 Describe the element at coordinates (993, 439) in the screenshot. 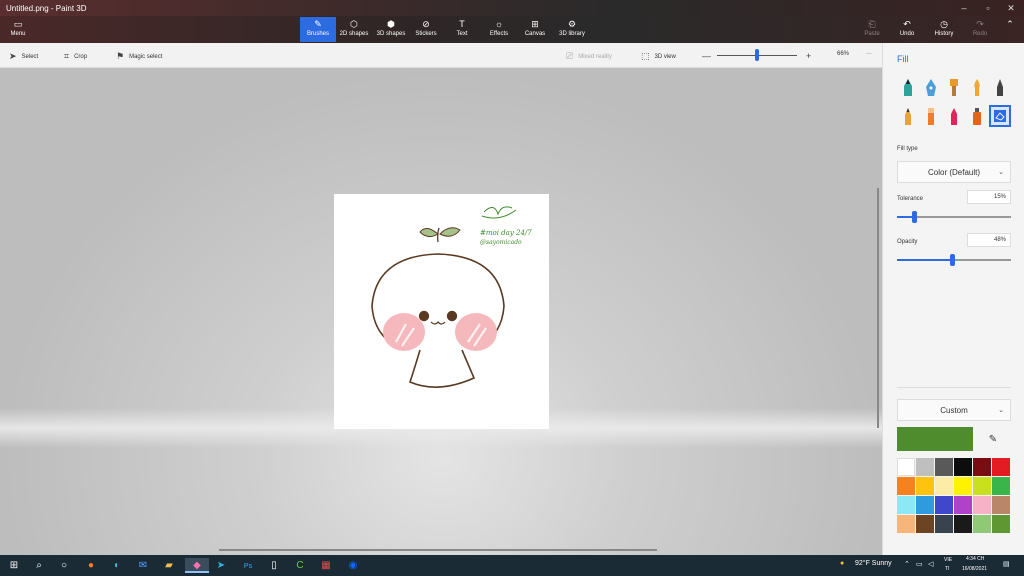

I see `eyedropper-button: ✎` at that location.